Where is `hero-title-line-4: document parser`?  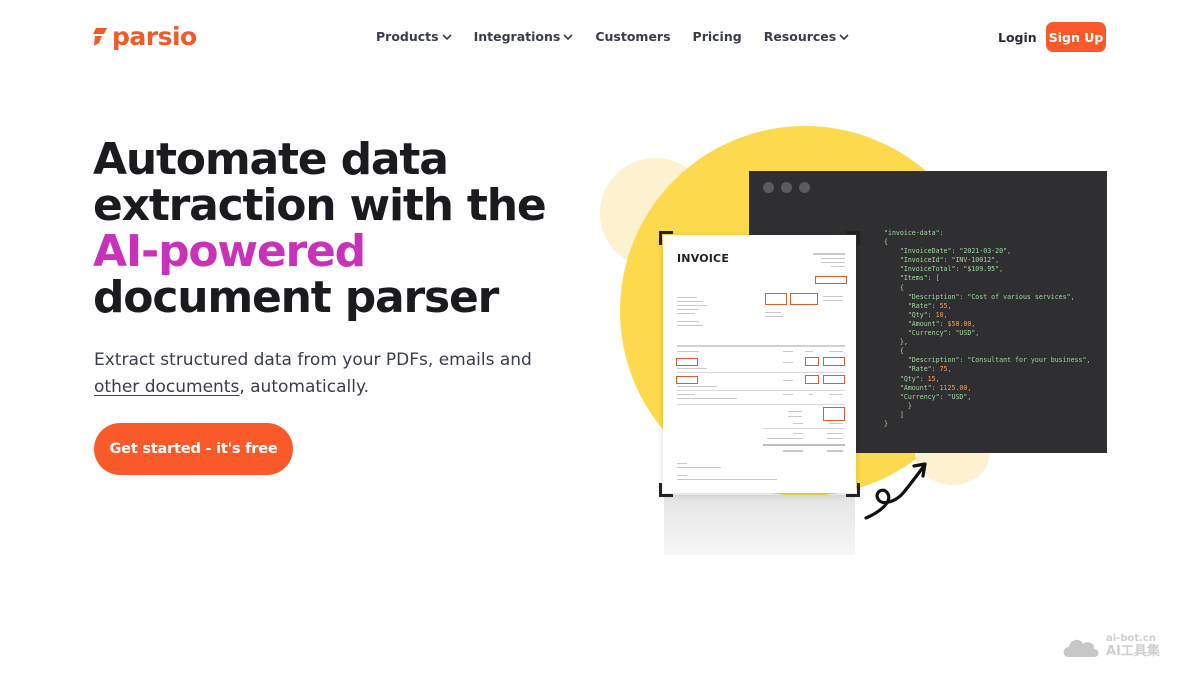 hero-title-line-4: document parser is located at coordinates (296, 297).